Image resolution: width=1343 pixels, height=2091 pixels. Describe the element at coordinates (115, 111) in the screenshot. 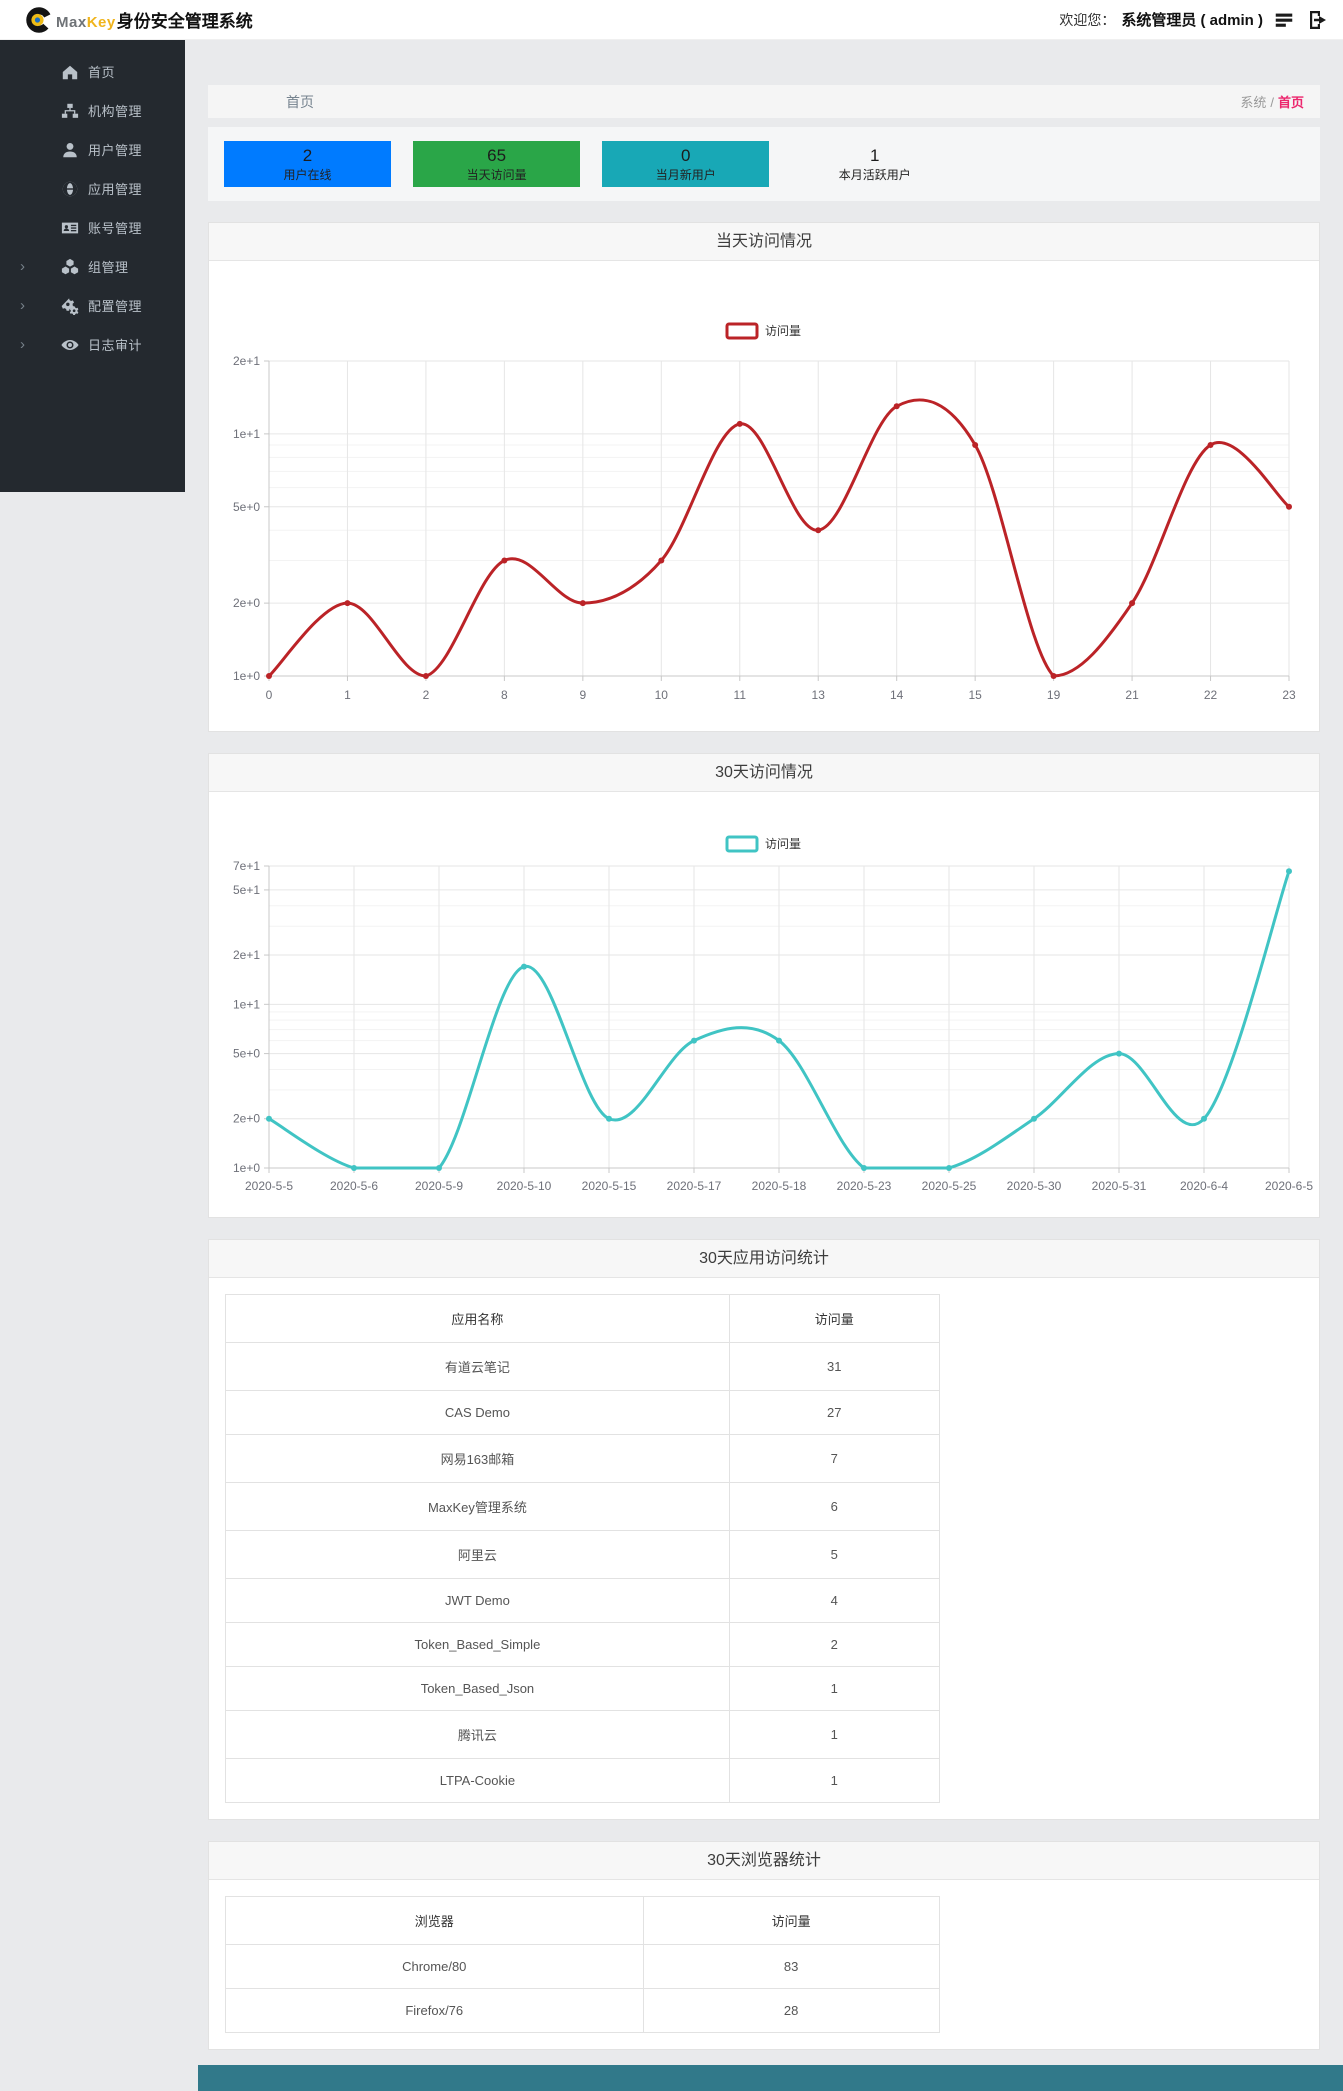

I see `sidebar-item-label: 机构管理` at that location.